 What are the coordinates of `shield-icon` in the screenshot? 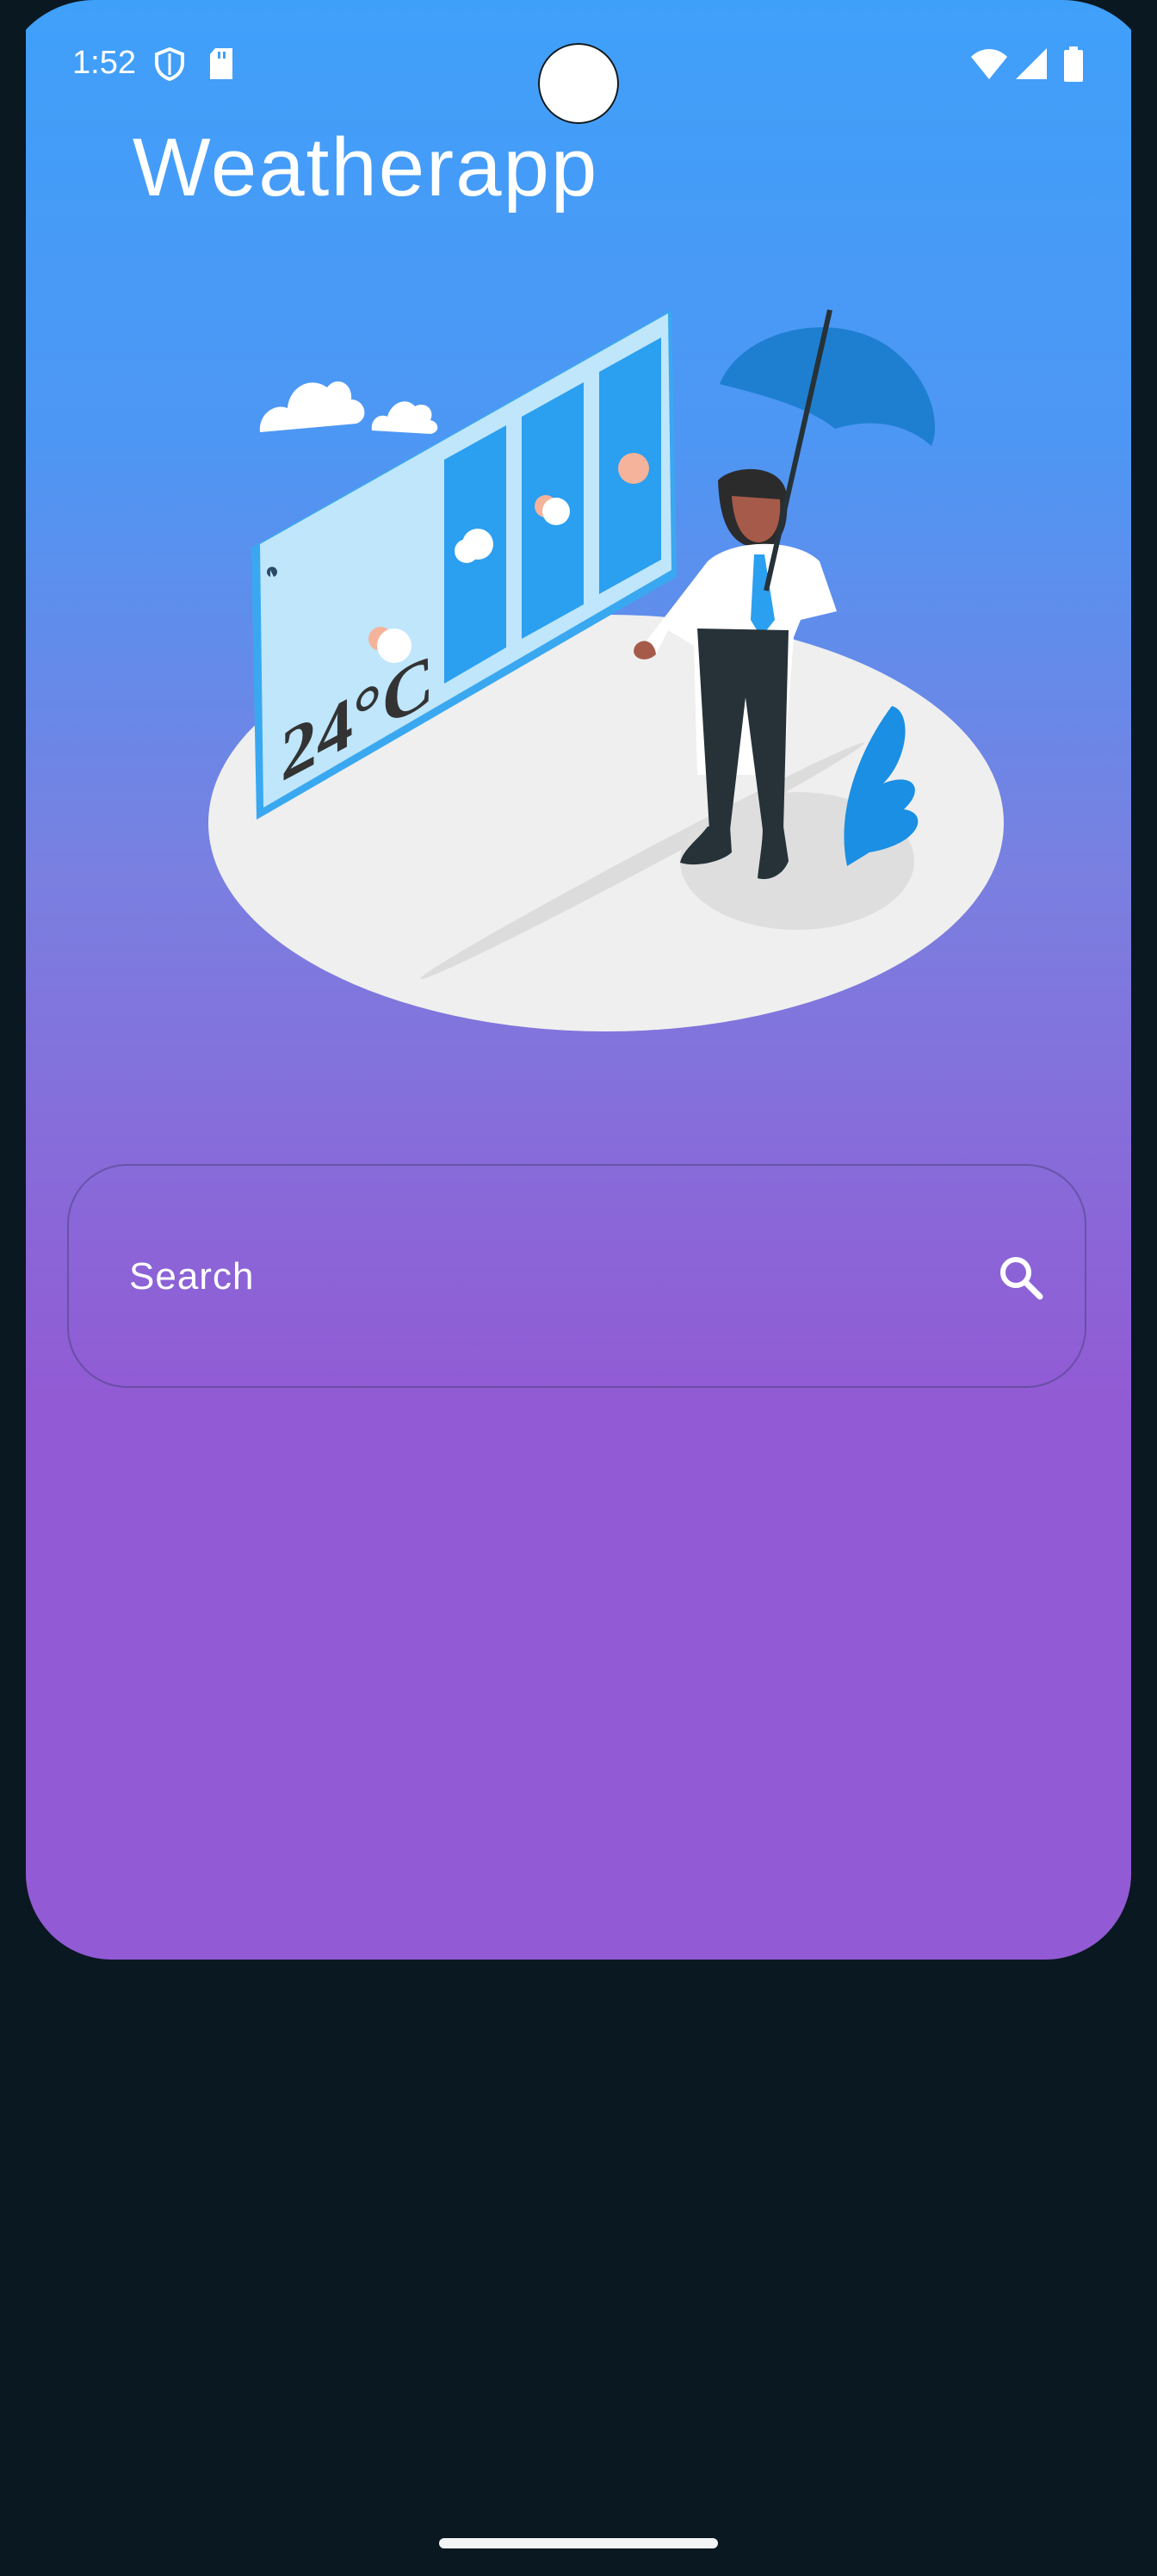 It's located at (170, 65).